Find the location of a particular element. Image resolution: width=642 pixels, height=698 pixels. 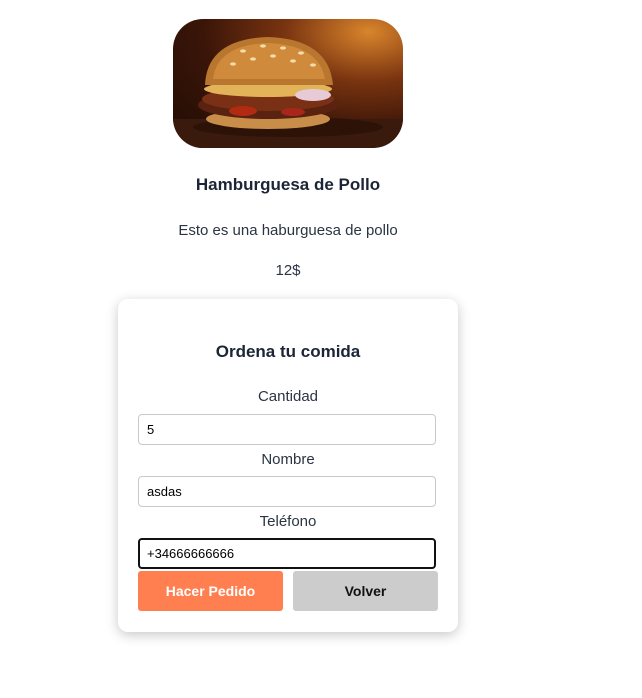

order-form-title: Ordena tu comida is located at coordinates (288, 351).